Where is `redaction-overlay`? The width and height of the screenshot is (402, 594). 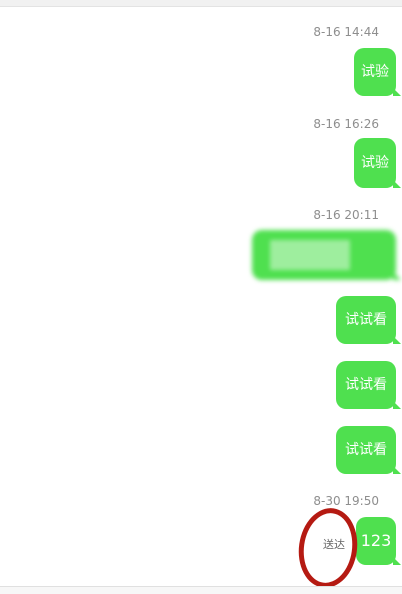 redaction-overlay is located at coordinates (310, 255).